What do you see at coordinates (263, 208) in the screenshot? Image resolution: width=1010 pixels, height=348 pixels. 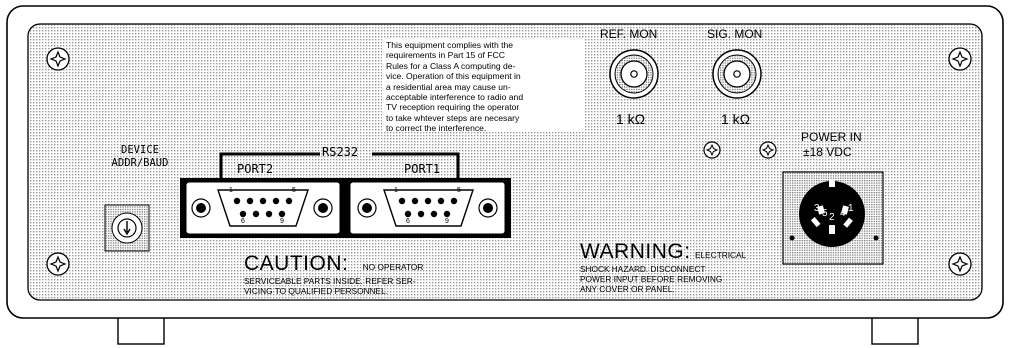 I see `port2-db9-connector` at bounding box center [263, 208].